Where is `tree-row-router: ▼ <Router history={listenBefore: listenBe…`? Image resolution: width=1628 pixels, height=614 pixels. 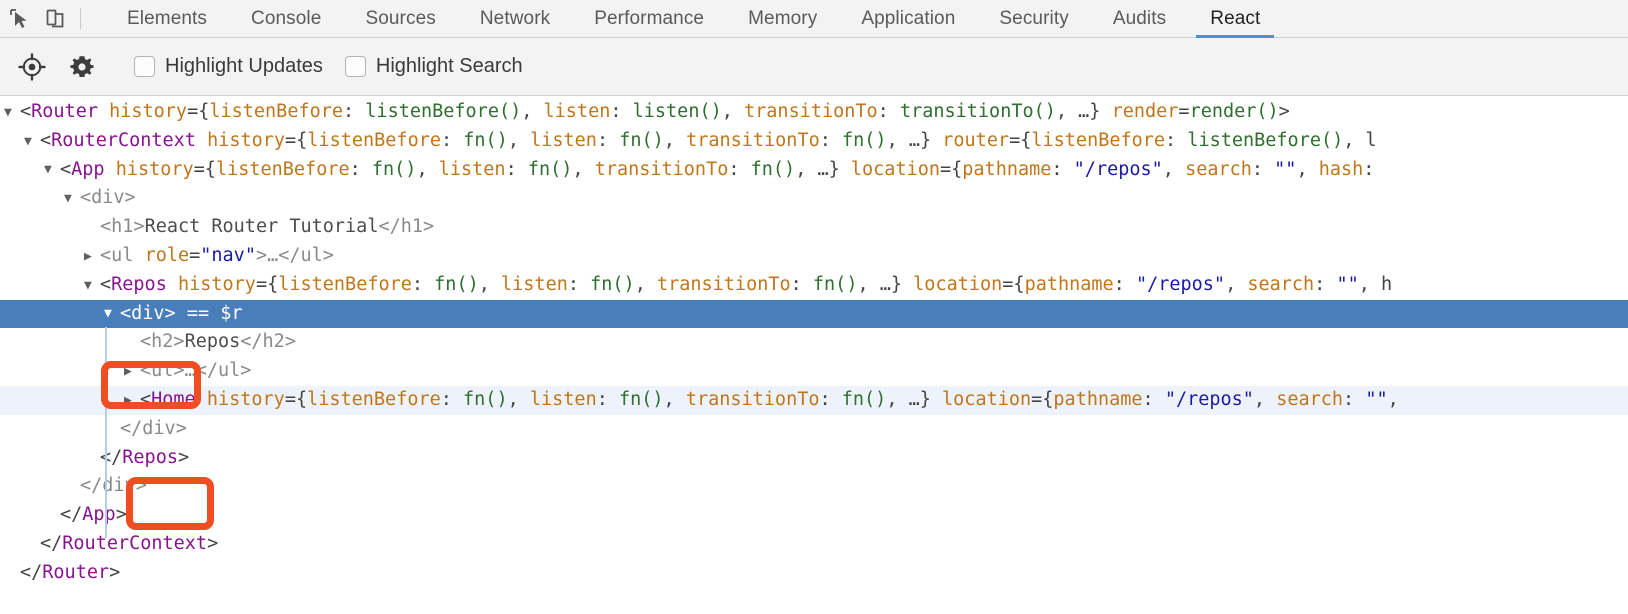 tree-row-router: ▼ <Router history={listenBefore: listenBe… is located at coordinates (814, 112).